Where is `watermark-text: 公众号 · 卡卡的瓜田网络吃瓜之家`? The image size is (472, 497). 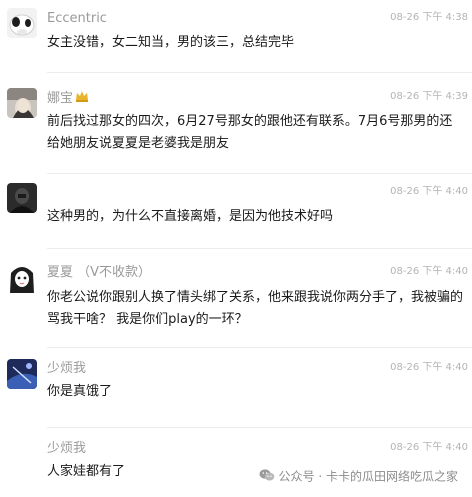
watermark-text: 公众号 · 卡卡的瓜田网络吃瓜之家 is located at coordinates (368, 476).